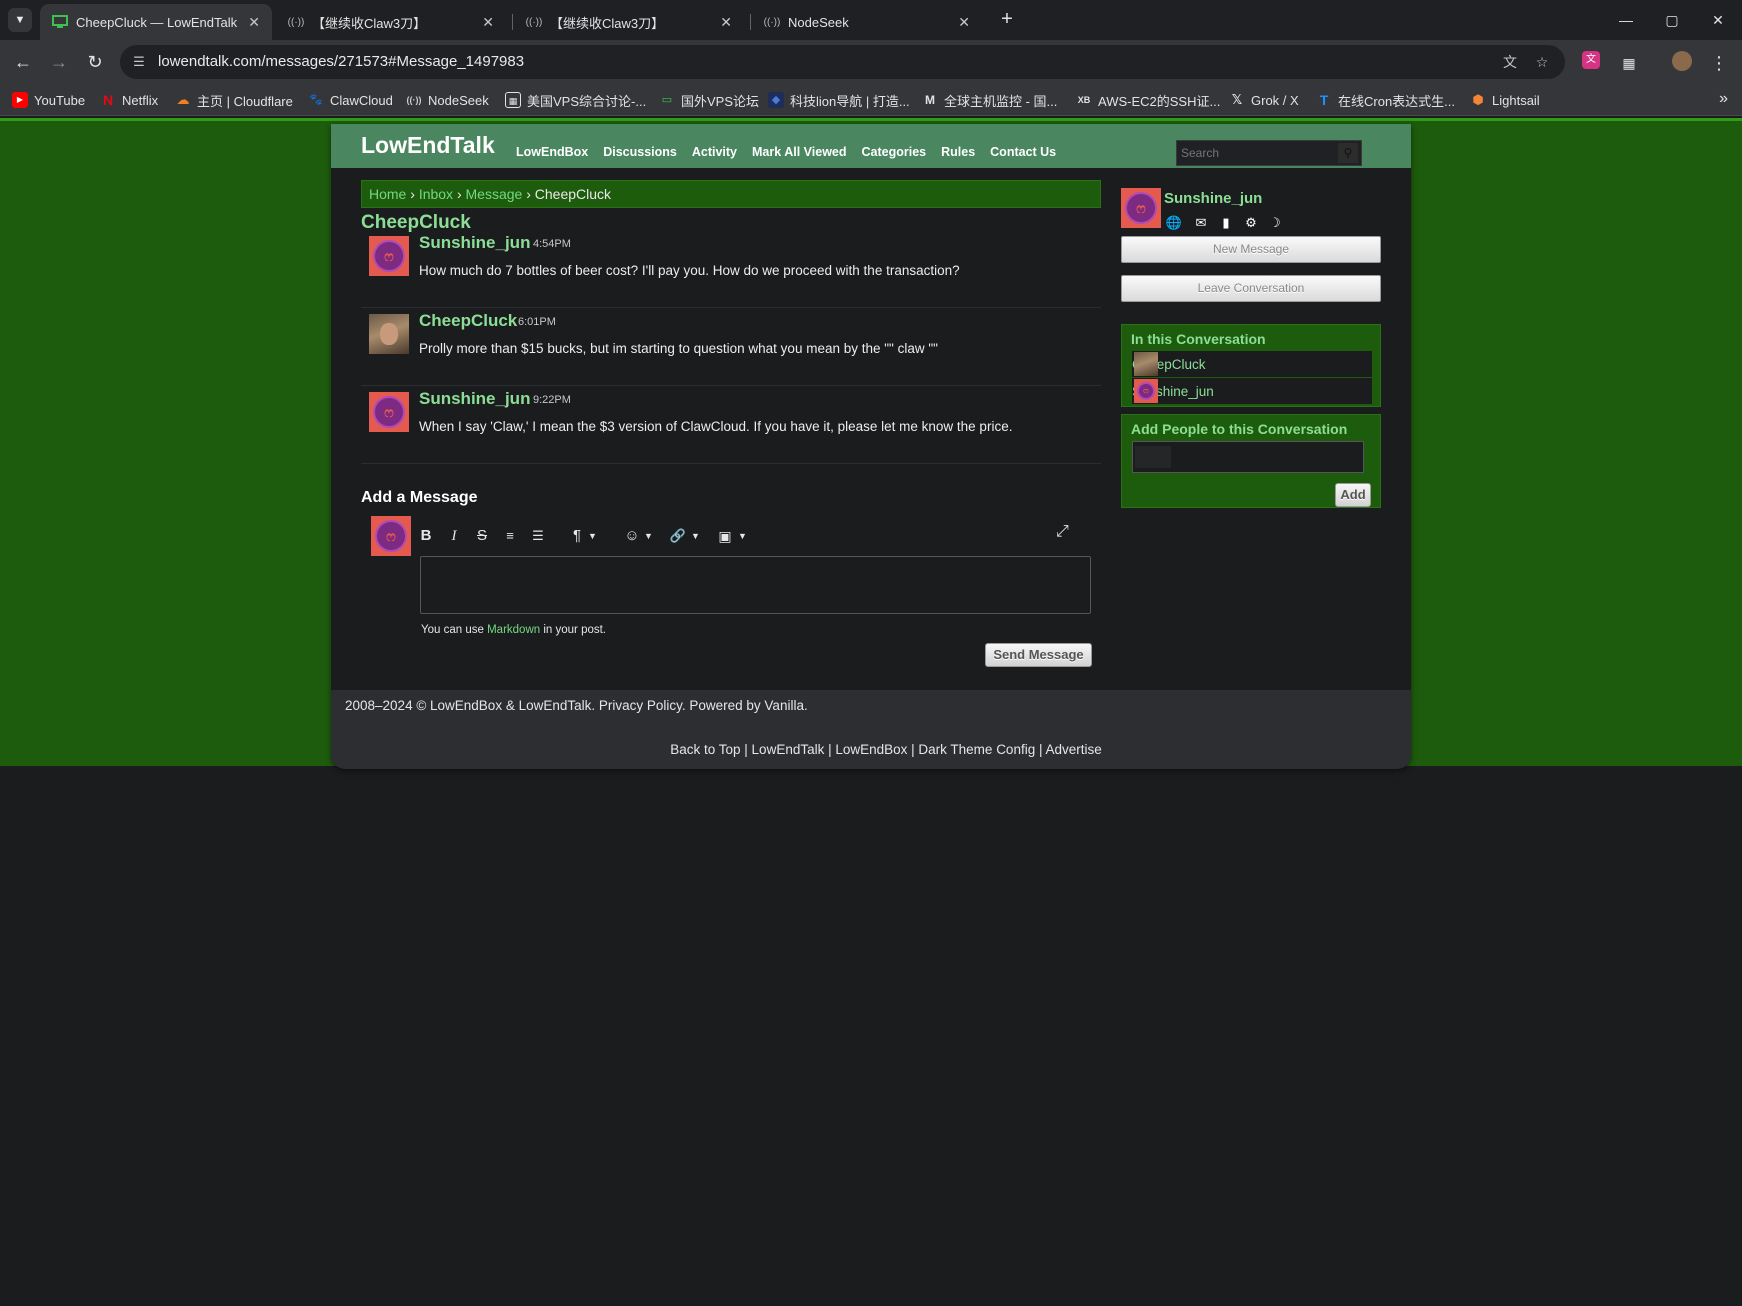 The width and height of the screenshot is (1742, 1306). What do you see at coordinates (1504, 100) in the screenshot?
I see `bookmark-lightsail: ⬢ Lightsail` at bounding box center [1504, 100].